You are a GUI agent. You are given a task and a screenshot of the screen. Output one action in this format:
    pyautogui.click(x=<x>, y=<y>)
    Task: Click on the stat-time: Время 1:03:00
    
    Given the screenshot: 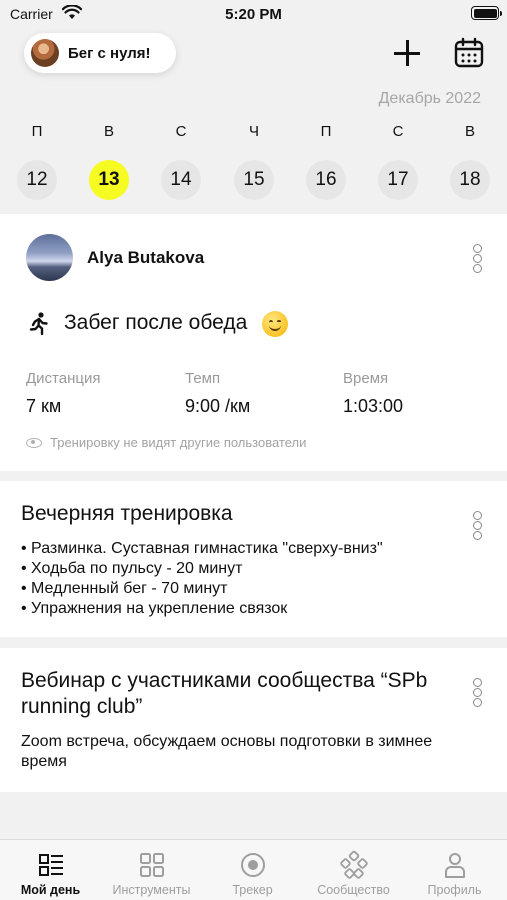 What is the action you would take?
    pyautogui.click(x=373, y=393)
    